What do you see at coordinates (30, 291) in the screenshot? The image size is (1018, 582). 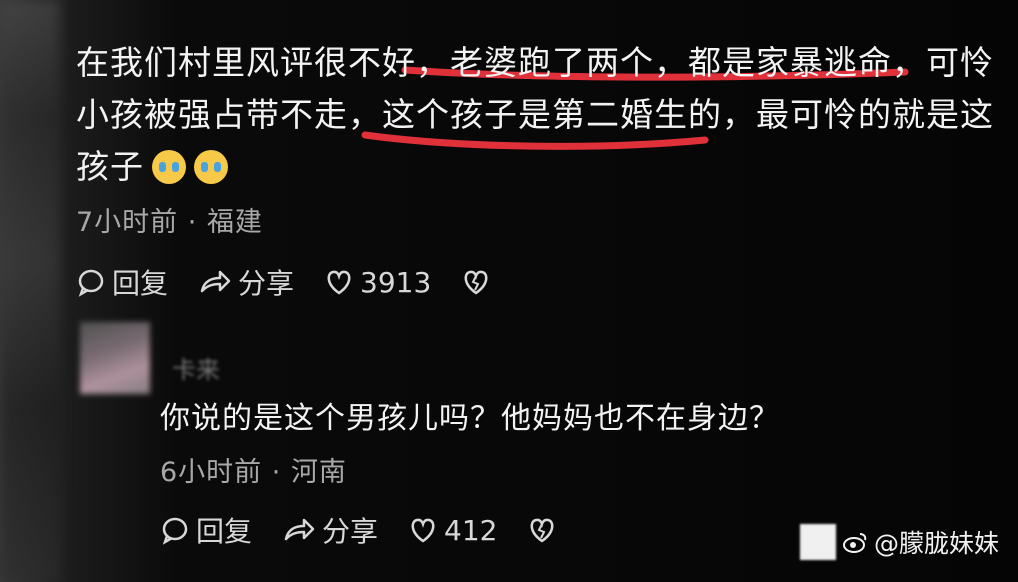 I see `blurred-edge` at bounding box center [30, 291].